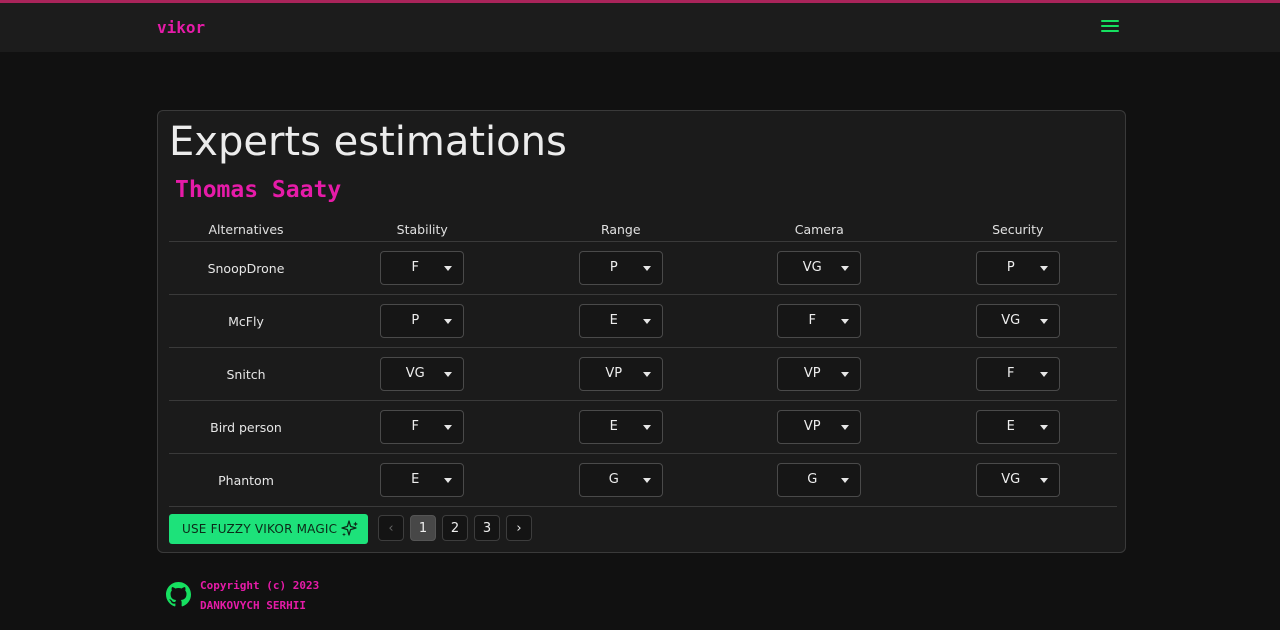  Describe the element at coordinates (253, 605) in the screenshot. I see `author-text: DANKOVYCH SERHII` at that location.